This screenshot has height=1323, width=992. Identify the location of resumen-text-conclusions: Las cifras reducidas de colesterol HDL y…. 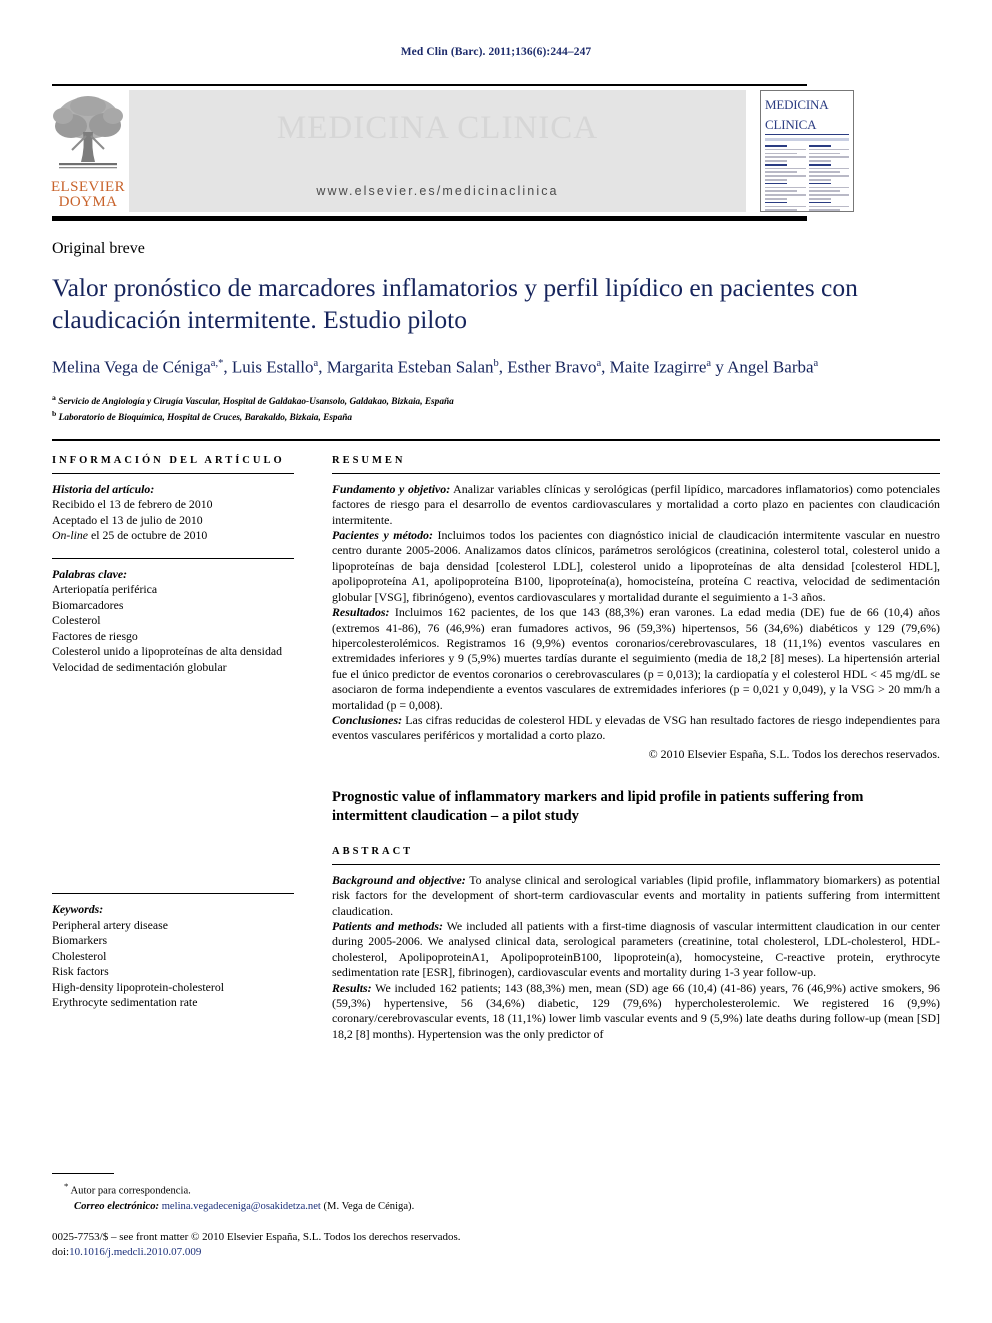
(636, 727).